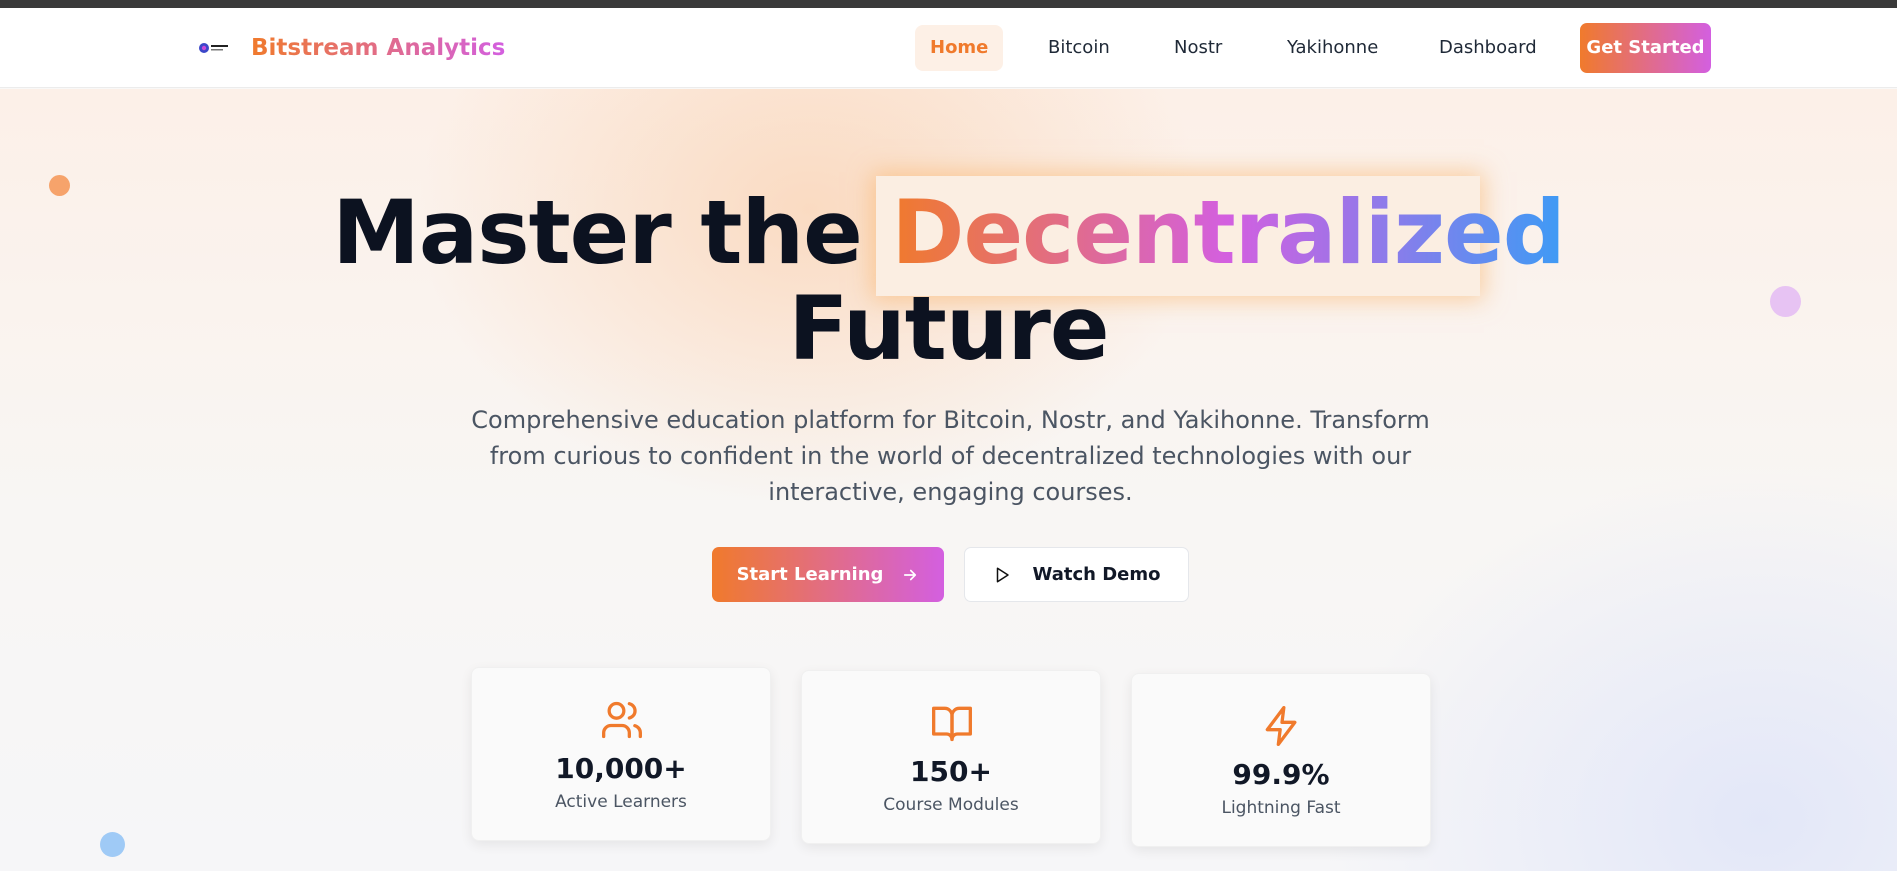 Image resolution: width=1897 pixels, height=871 pixels. What do you see at coordinates (948, 4) in the screenshot?
I see `browser-top-bar` at bounding box center [948, 4].